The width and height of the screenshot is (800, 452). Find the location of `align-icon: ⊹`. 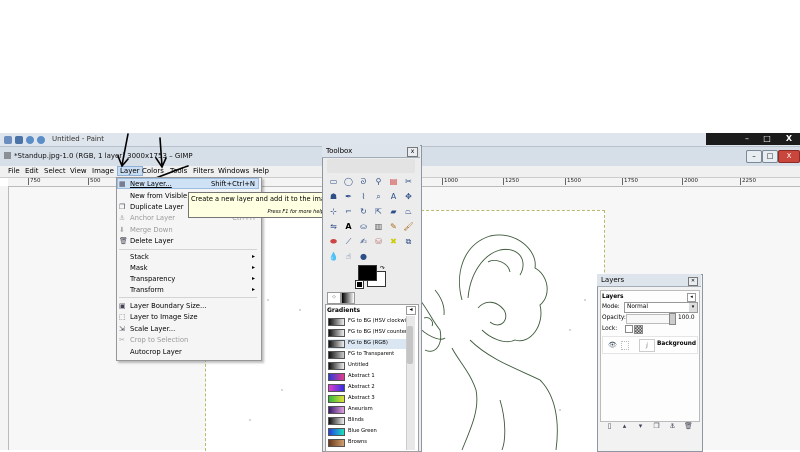

align-icon: ⊹ is located at coordinates (333, 211).